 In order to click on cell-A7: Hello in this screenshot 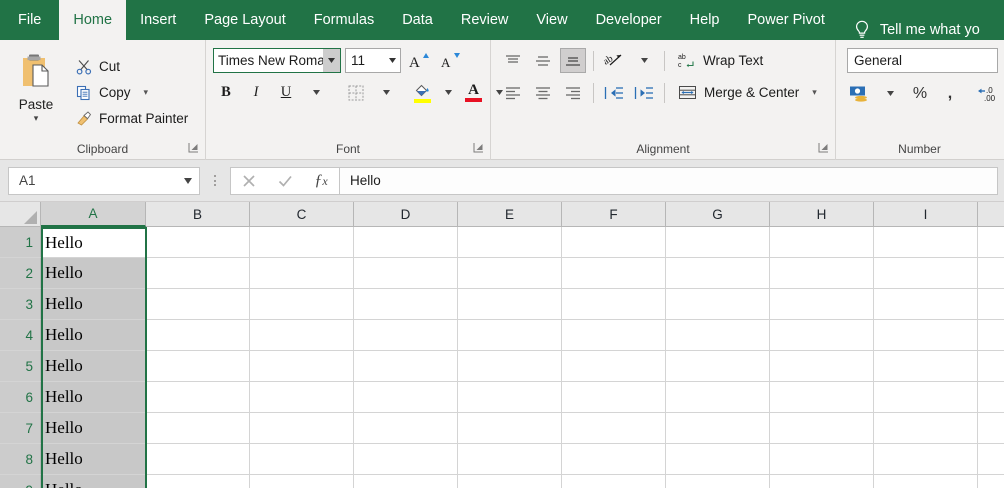, I will do `click(93, 428)`.